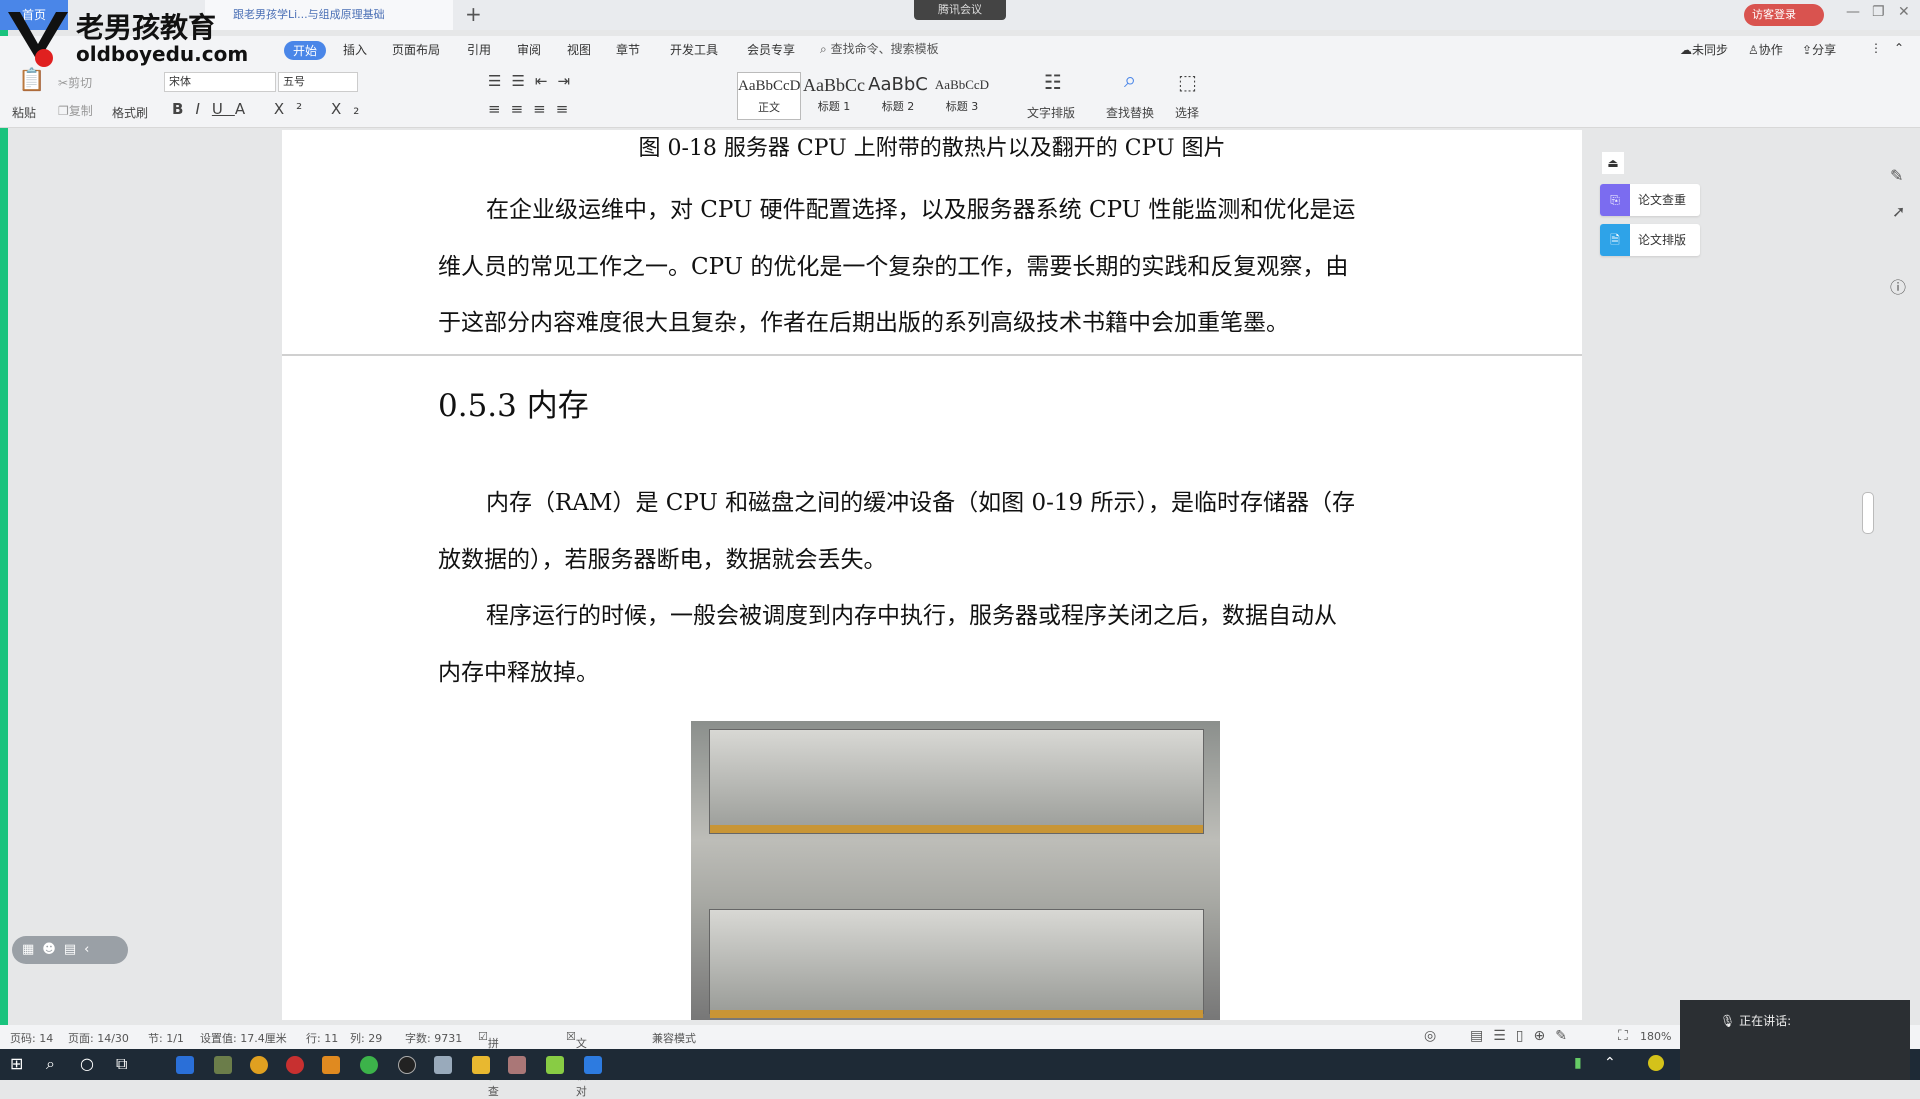 Image resolution: width=1920 pixels, height=1099 pixels. Describe the element at coordinates (433, 1038) in the screenshot. I see `status-word-count: 字数: 9731` at that location.